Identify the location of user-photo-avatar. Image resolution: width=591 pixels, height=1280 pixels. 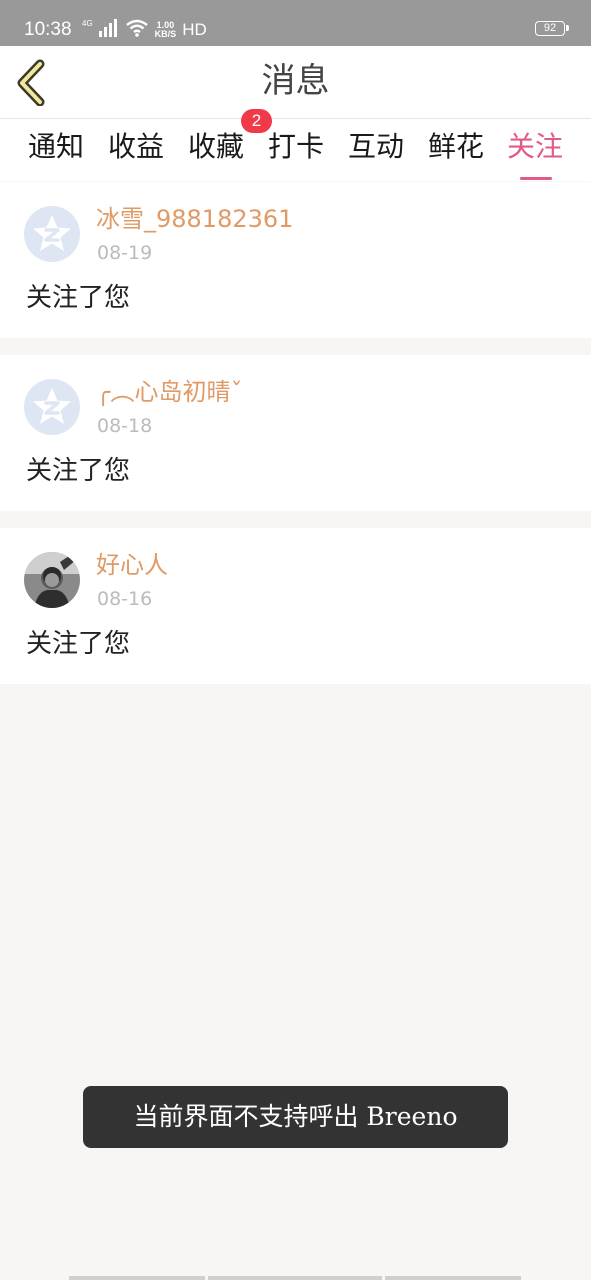
(52, 580).